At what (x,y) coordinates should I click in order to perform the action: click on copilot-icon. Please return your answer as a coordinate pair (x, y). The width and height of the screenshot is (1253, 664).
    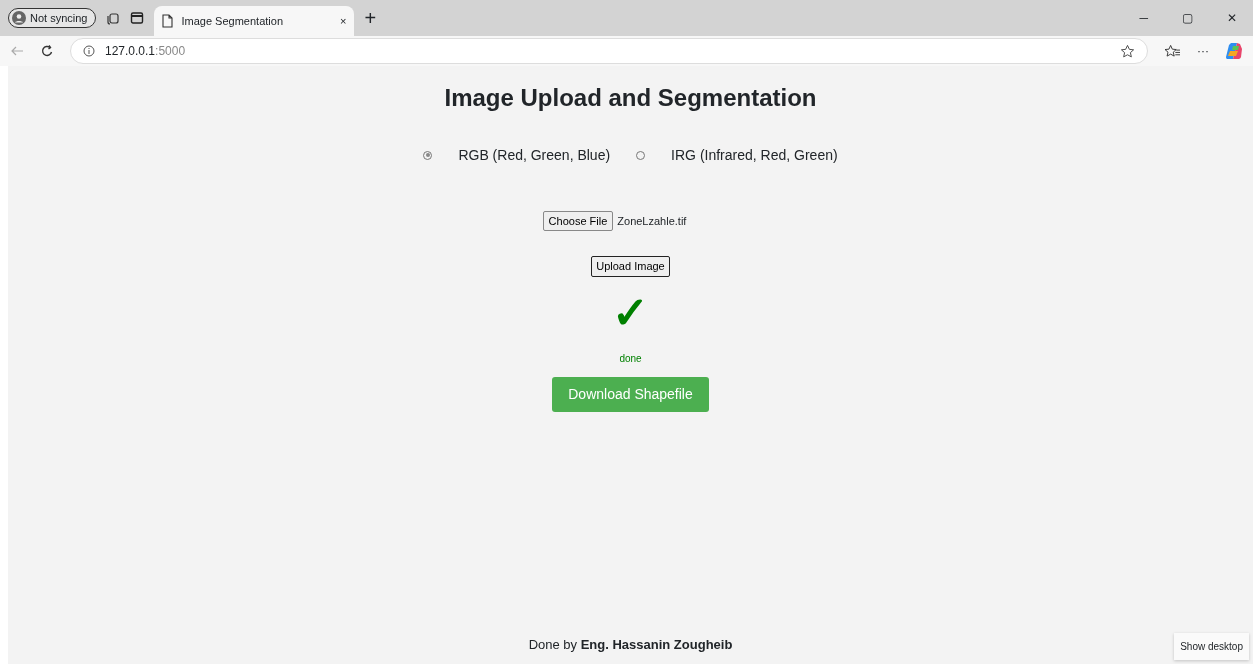
    Looking at the image, I should click on (1234, 51).